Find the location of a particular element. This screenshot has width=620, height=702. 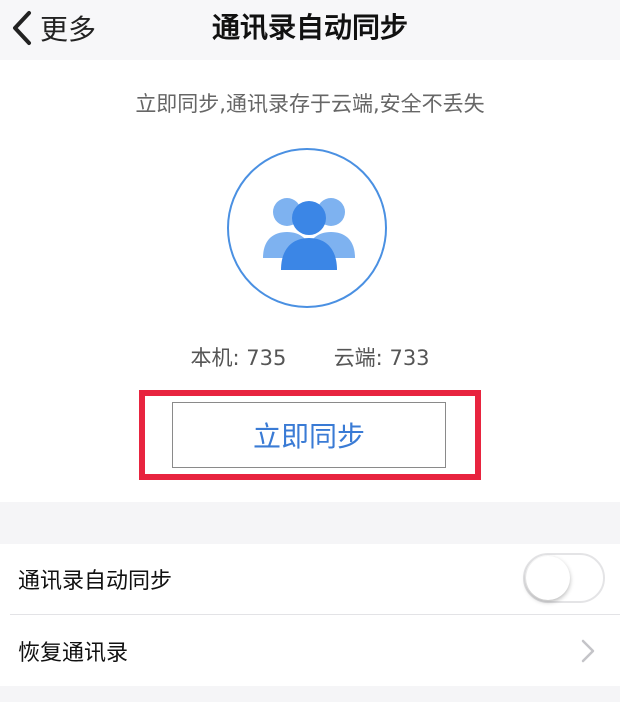

local-count-value: 735 is located at coordinates (266, 358).